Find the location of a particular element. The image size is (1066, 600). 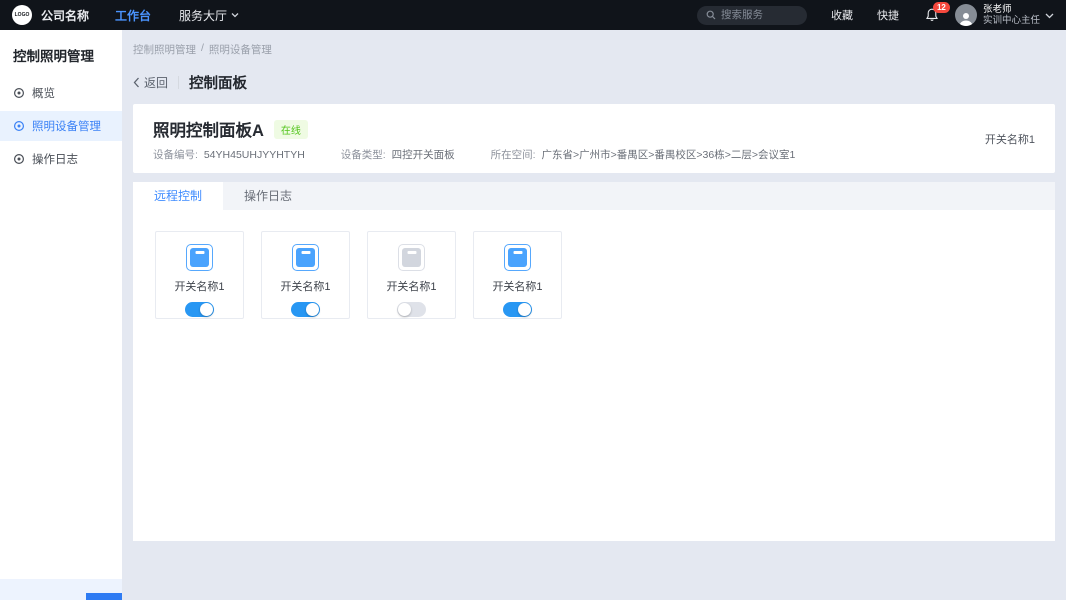

sidebar-footer is located at coordinates (61, 589).